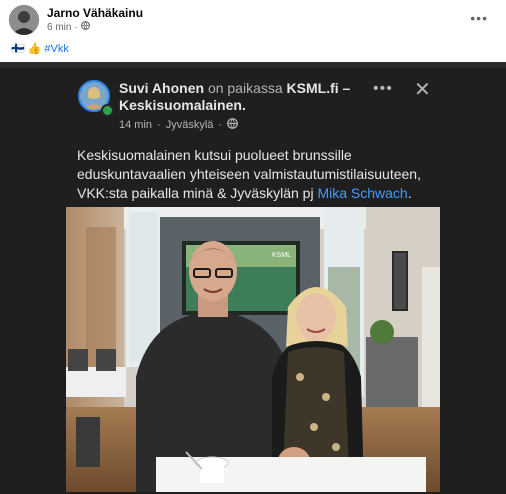 The height and width of the screenshot is (494, 506). I want to click on shared-post-meta: 14 min · Jyväskylä ·, so click(178, 125).